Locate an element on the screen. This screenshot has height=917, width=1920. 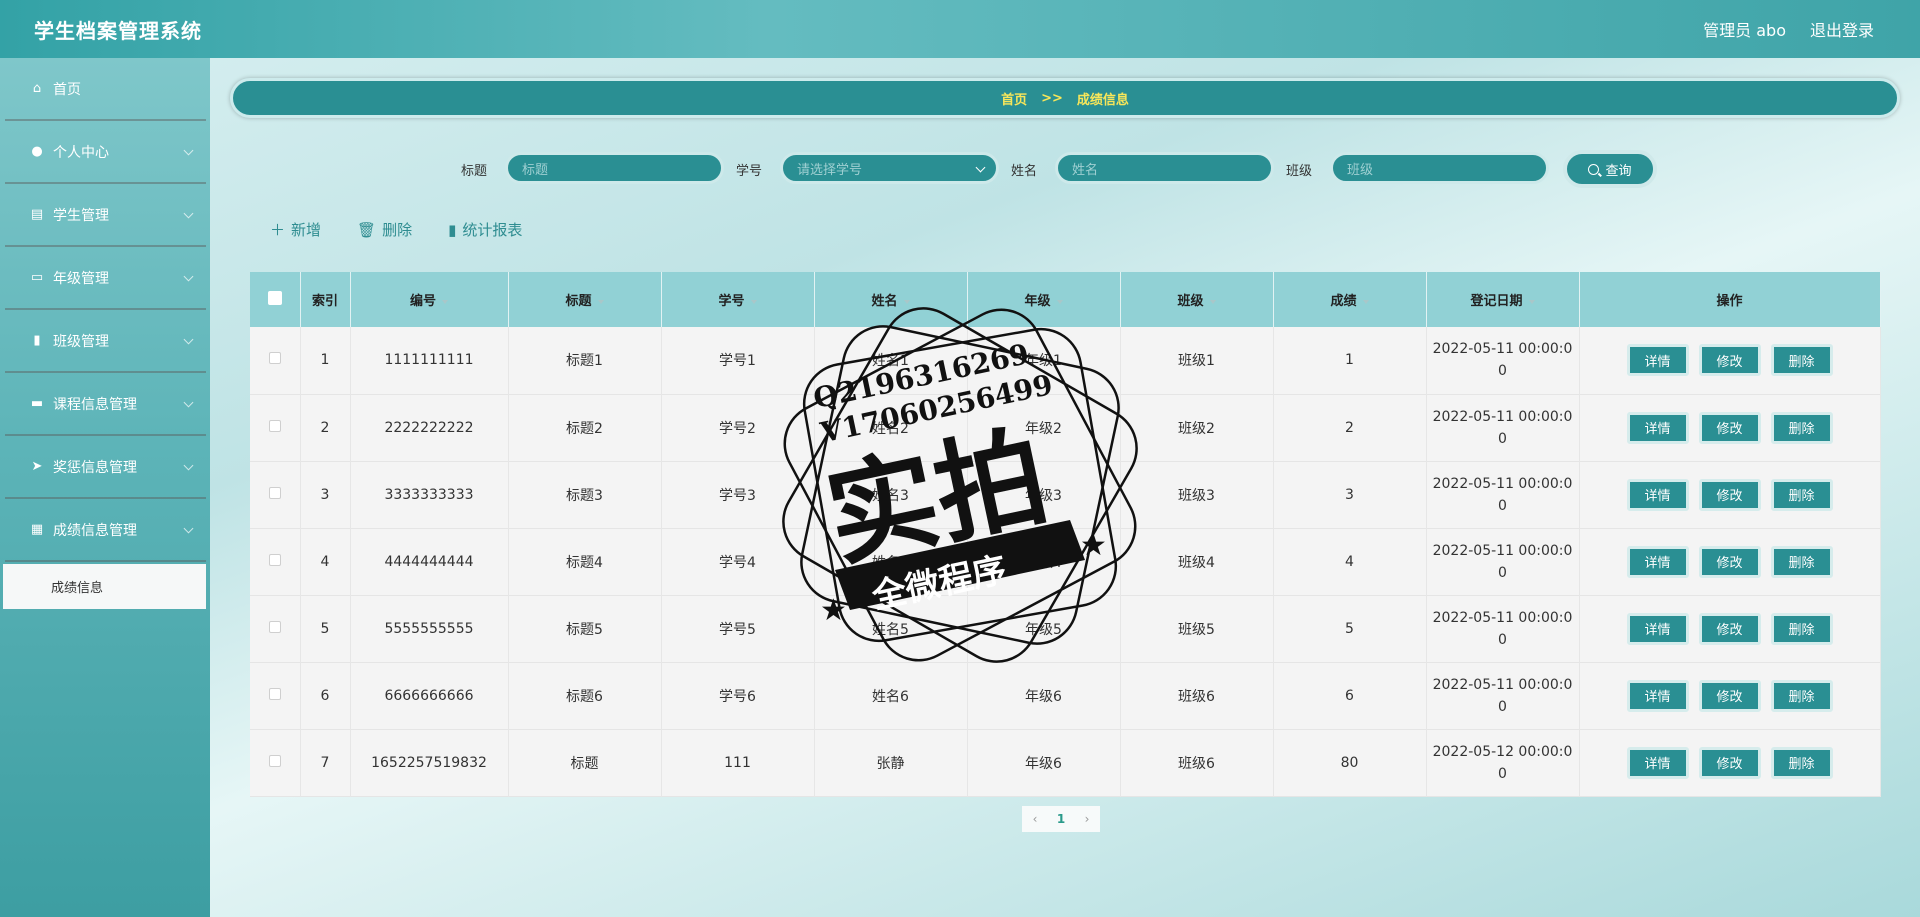
sidebar-item-reward-management: ➤ 奖惩信息管理 is located at coordinates (105, 467).